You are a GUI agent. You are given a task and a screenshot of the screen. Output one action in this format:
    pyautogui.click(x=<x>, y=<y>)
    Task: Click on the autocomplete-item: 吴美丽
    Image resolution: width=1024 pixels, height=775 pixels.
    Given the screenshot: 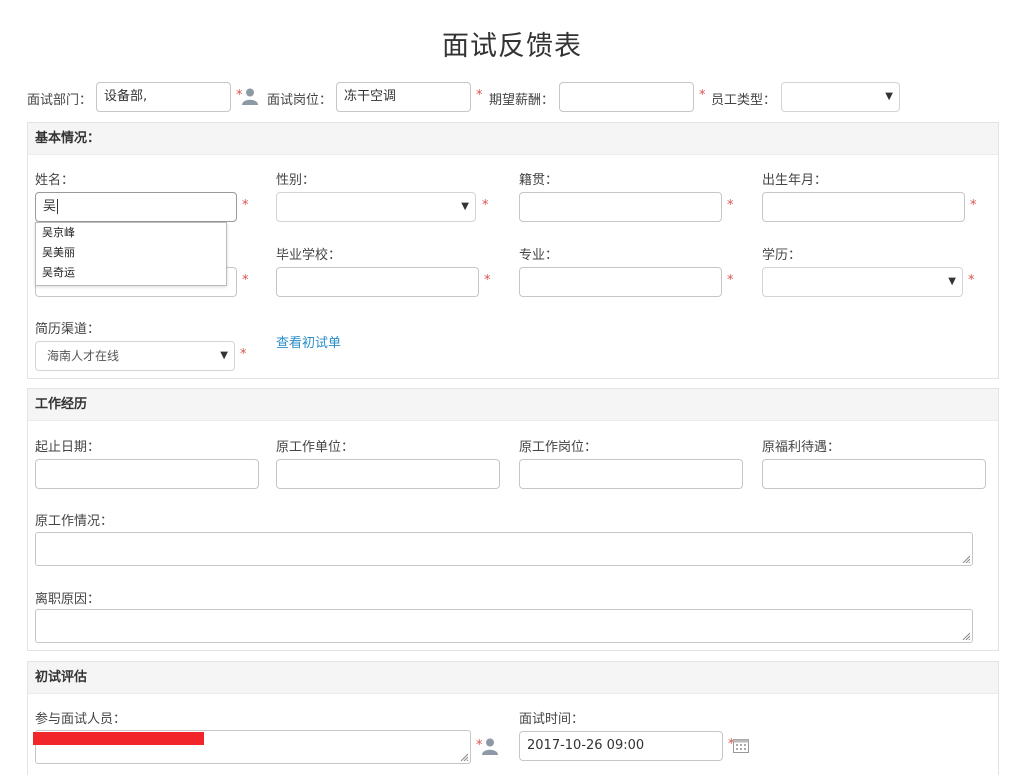 What is the action you would take?
    pyautogui.click(x=131, y=253)
    